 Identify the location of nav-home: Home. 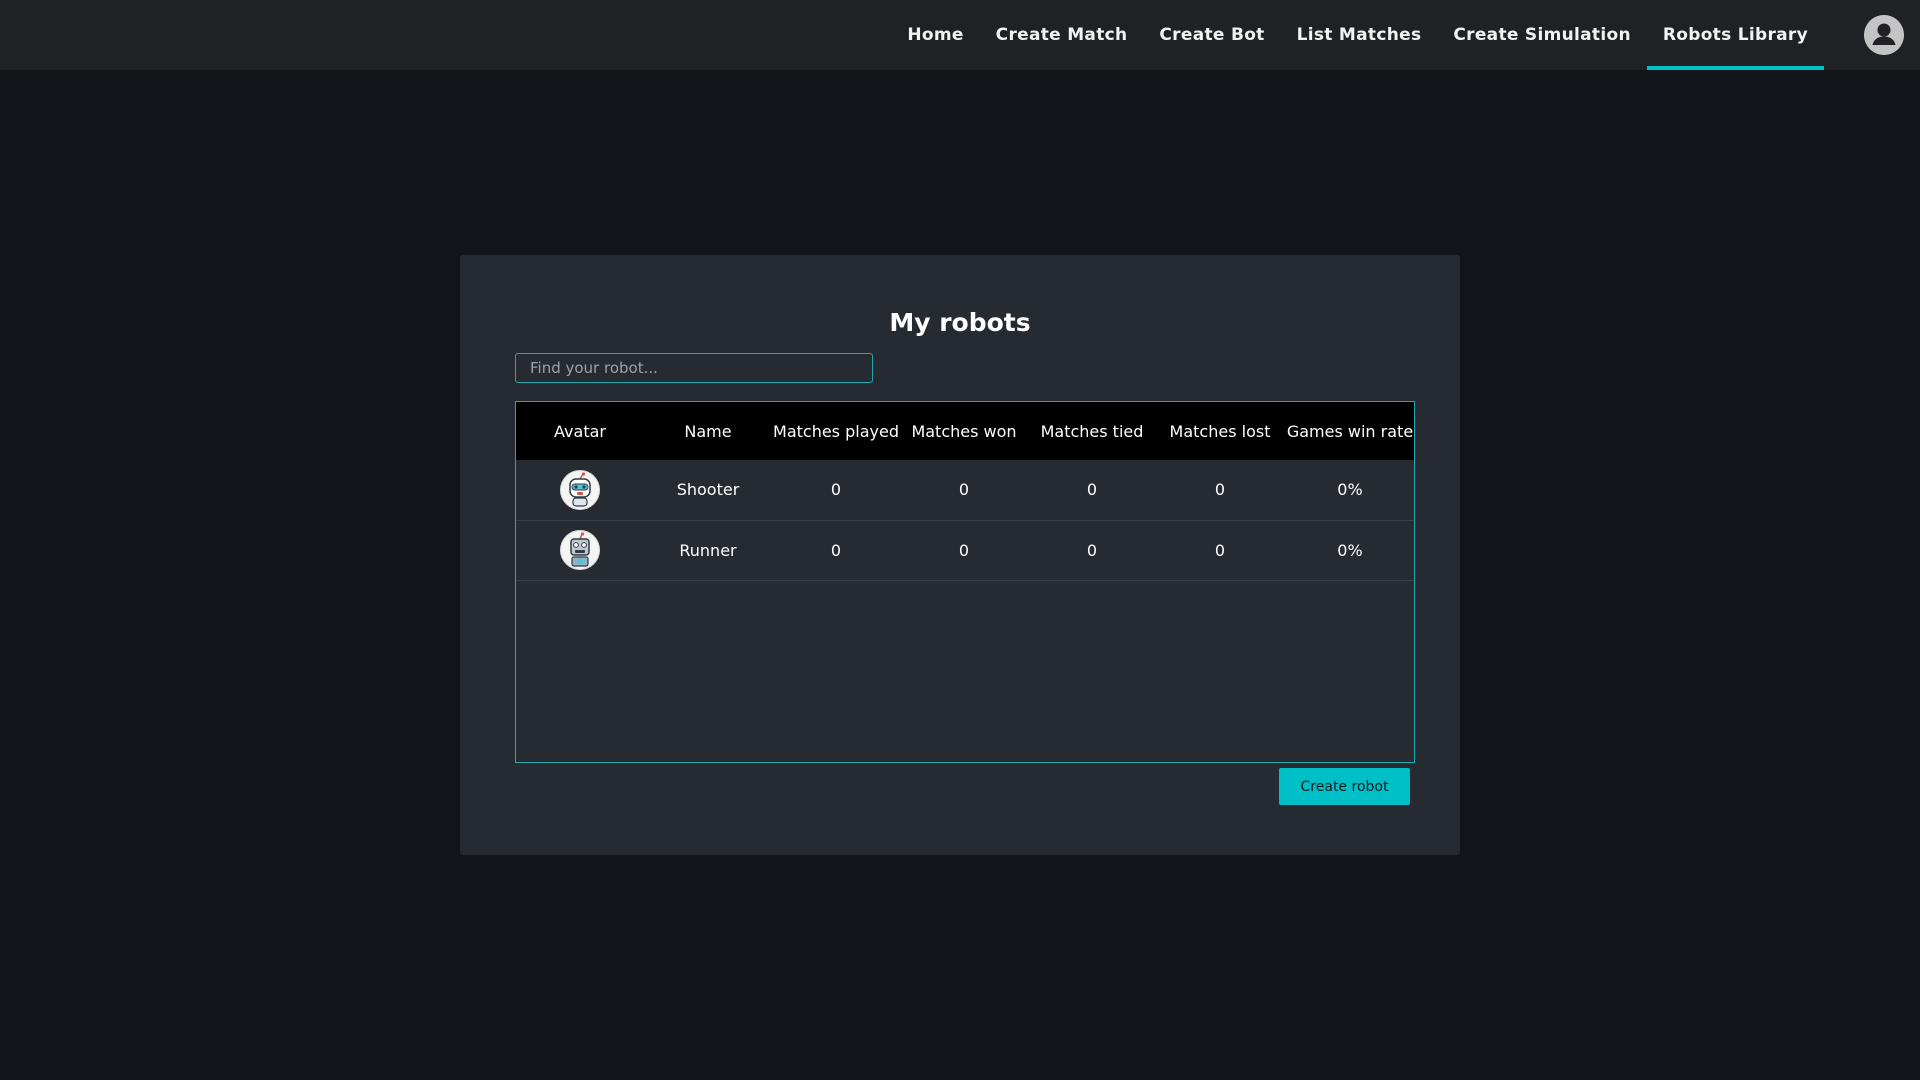
(935, 35).